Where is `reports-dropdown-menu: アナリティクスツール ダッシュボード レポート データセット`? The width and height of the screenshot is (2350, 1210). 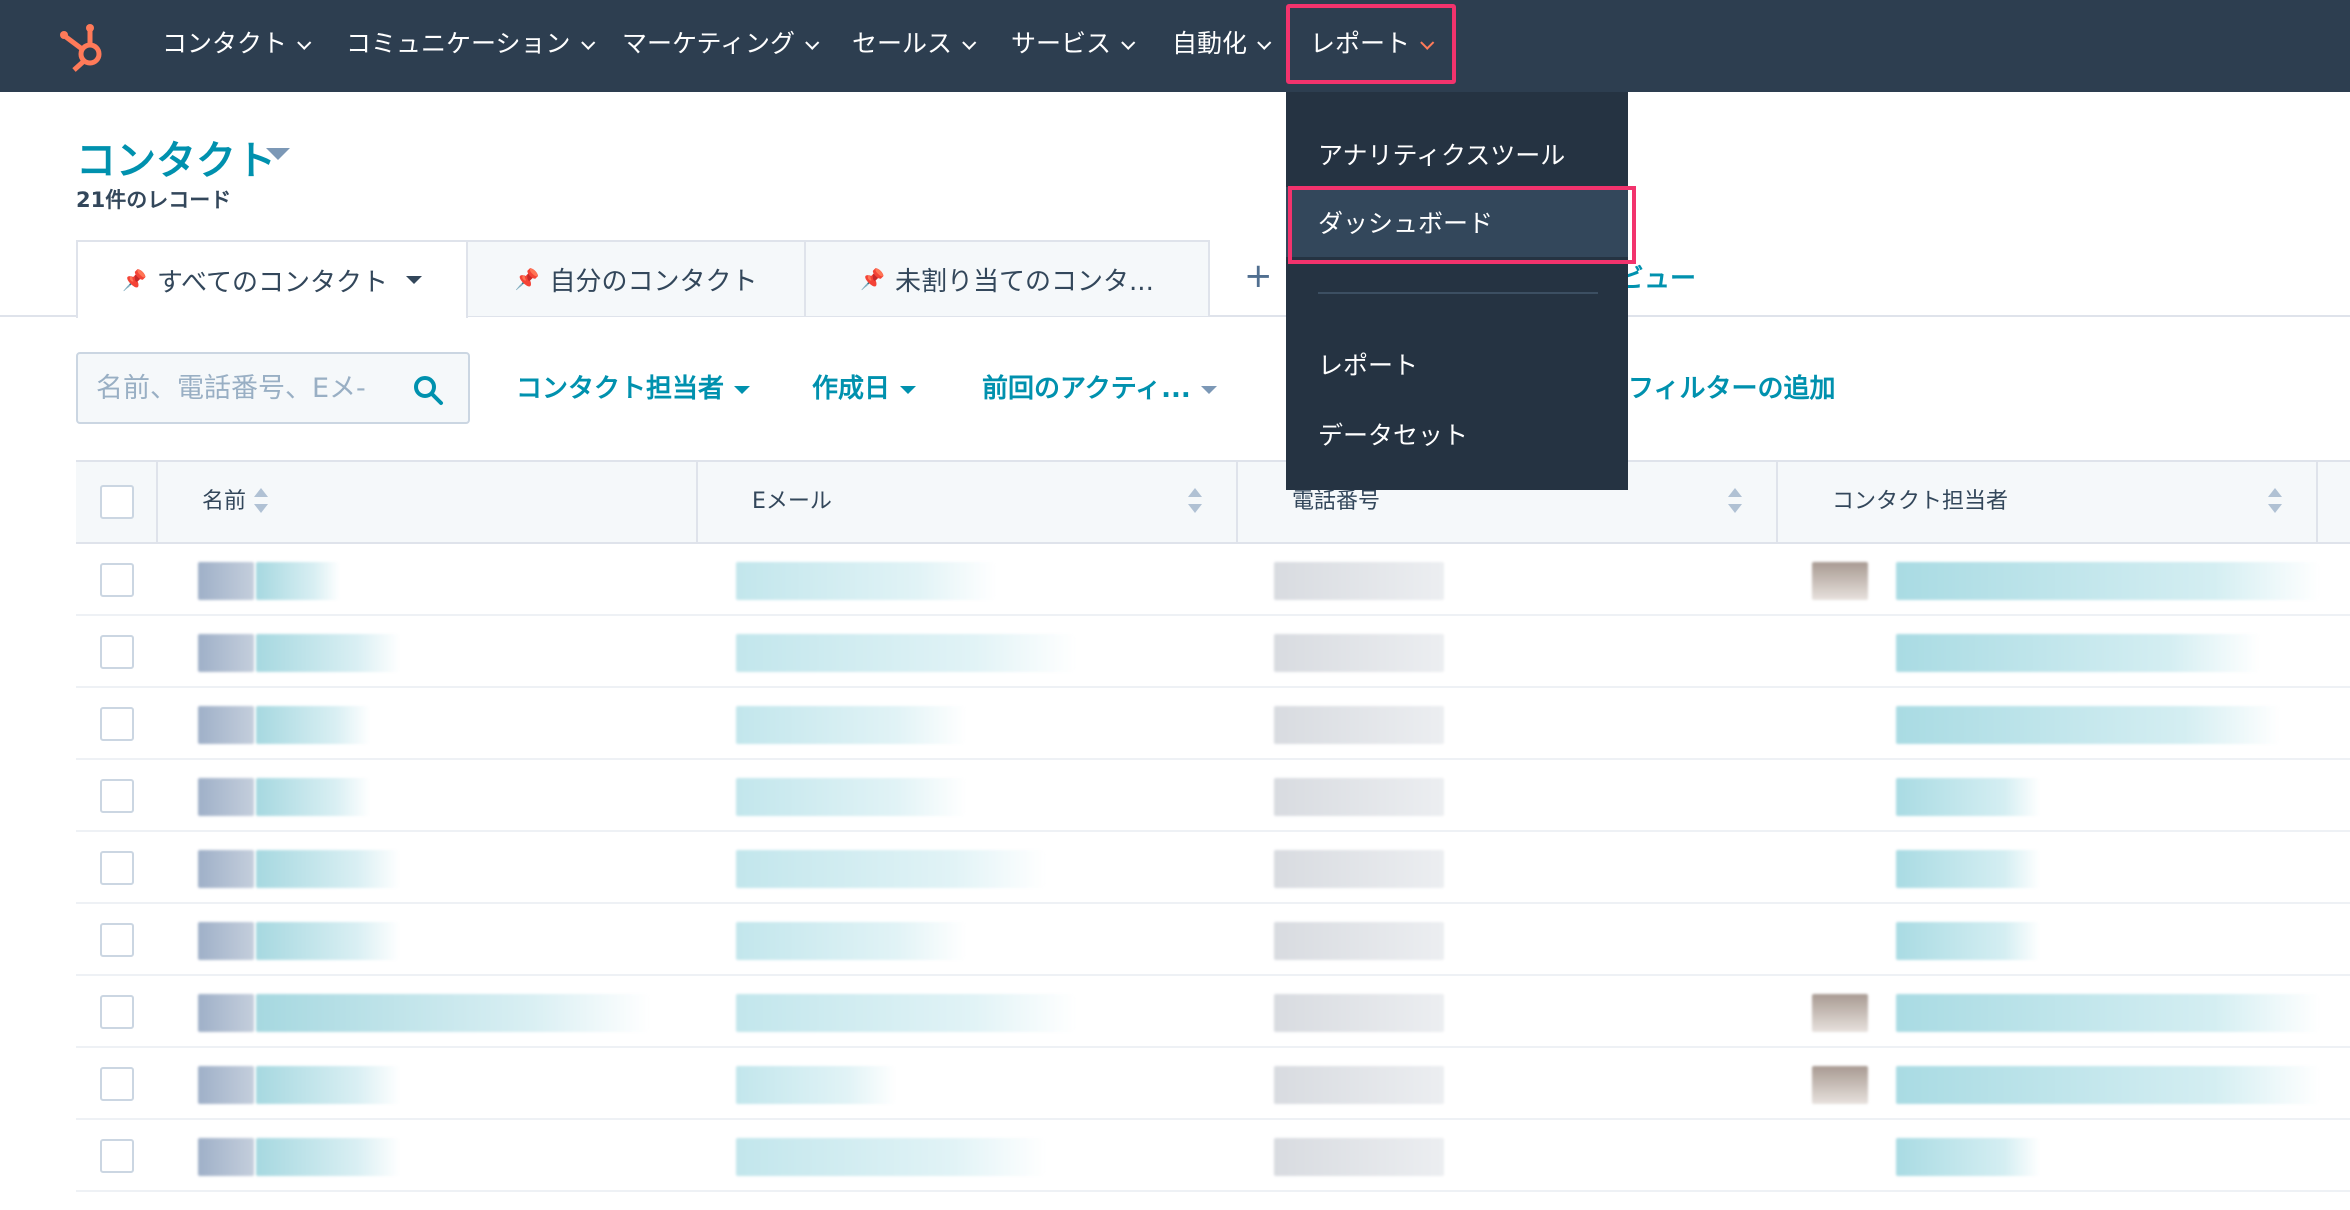 reports-dropdown-menu: アナリティクスツール ダッシュボード レポート データセット is located at coordinates (1457, 291).